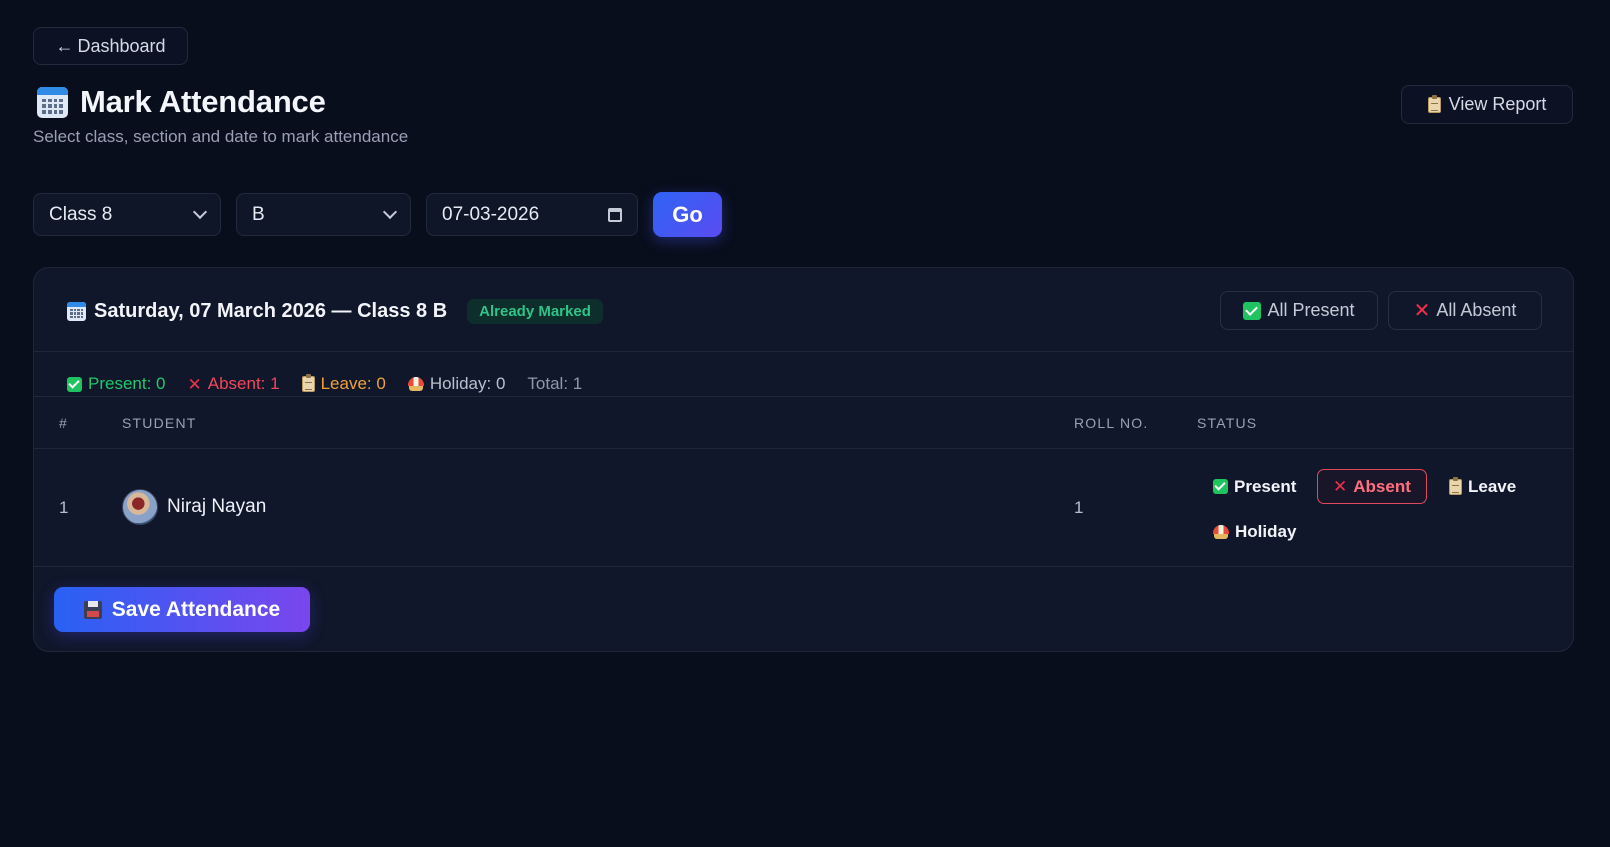 The image size is (1610, 847). I want to click on all-absent-button: ✕ All Absent, so click(1465, 310).